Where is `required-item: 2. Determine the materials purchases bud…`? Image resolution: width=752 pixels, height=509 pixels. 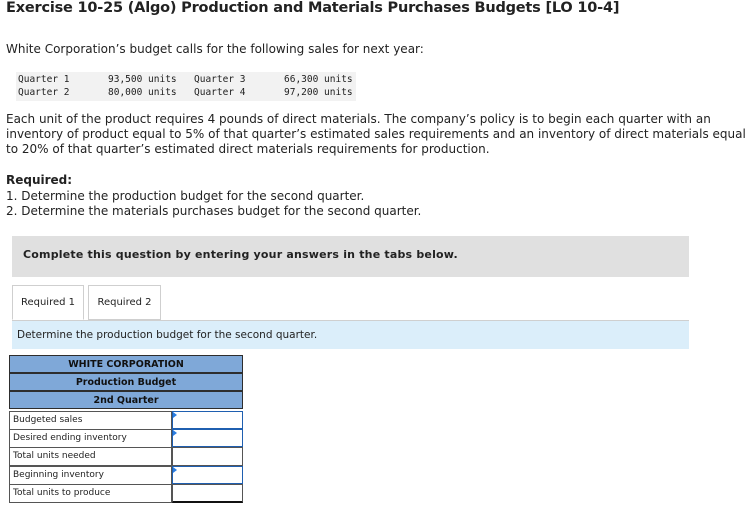
required-item: 2. Determine the materials purchases bud… is located at coordinates (214, 211).